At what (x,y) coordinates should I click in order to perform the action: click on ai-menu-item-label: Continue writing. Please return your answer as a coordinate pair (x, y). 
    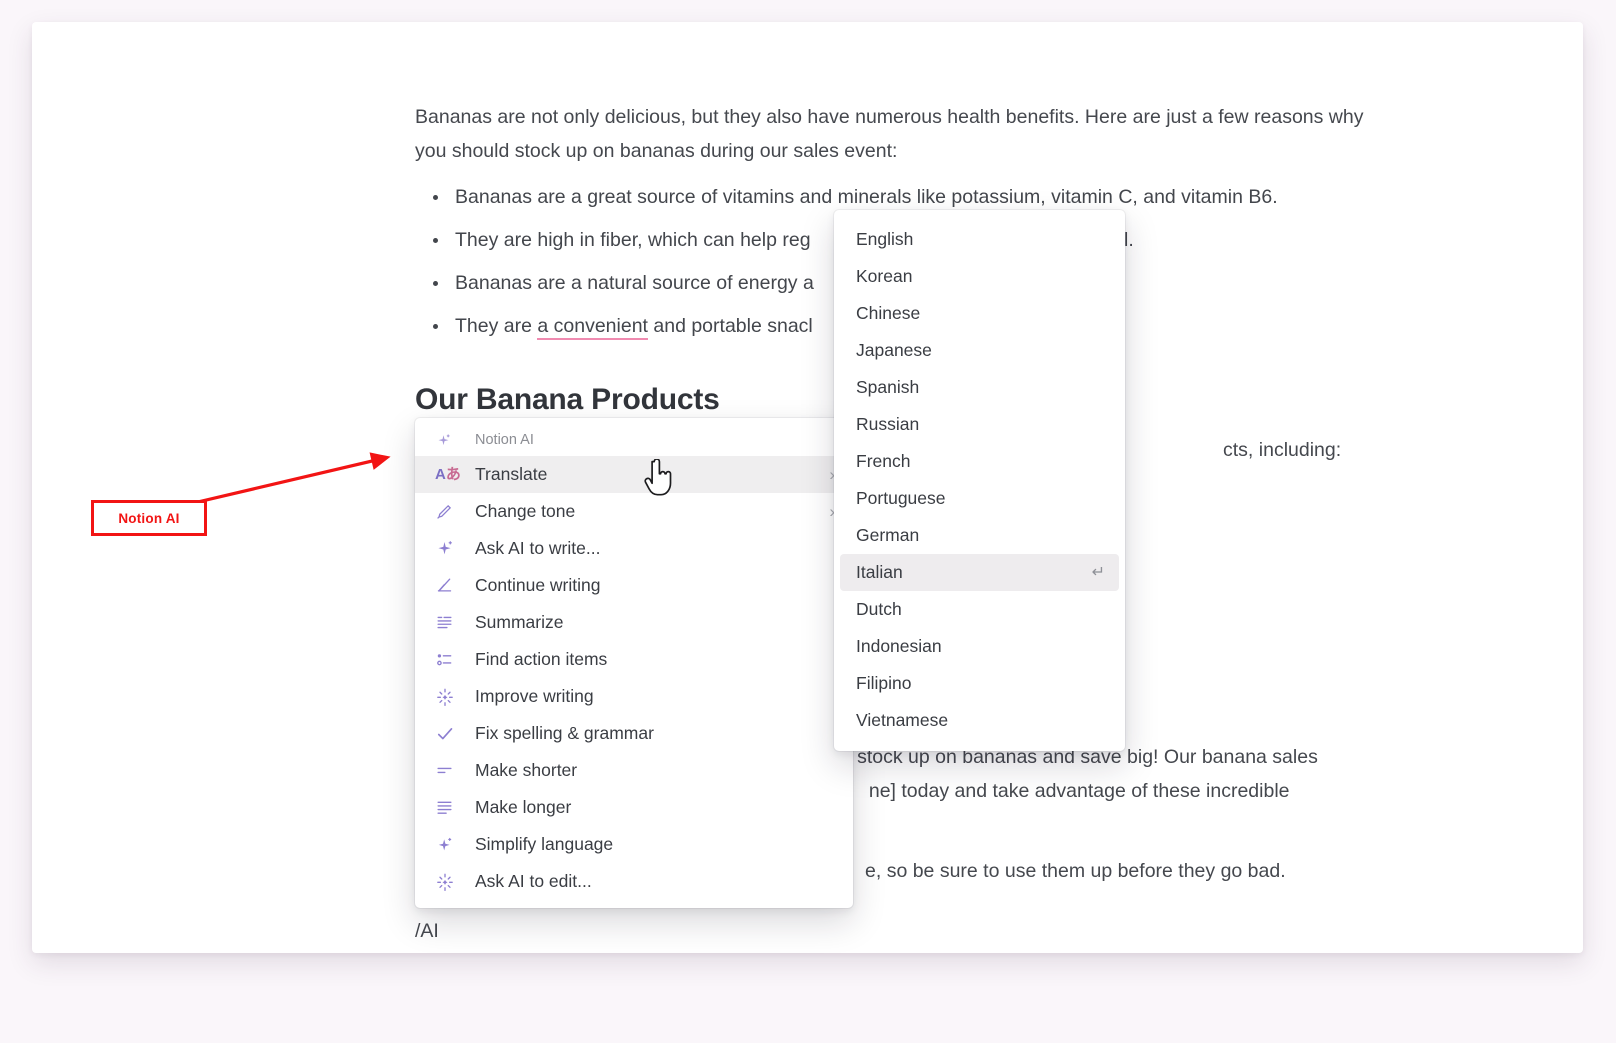
    Looking at the image, I should click on (538, 585).